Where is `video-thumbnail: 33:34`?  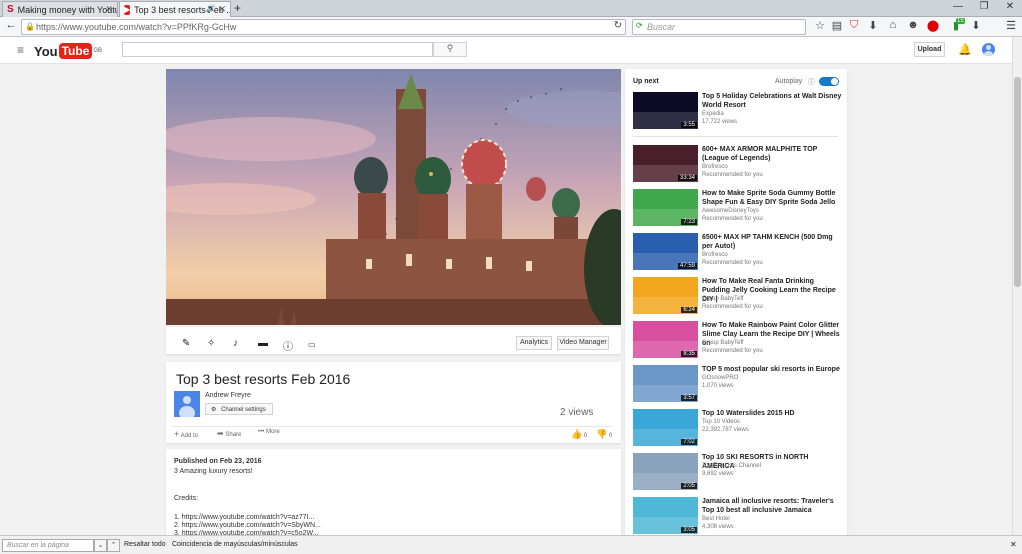
video-thumbnail: 33:34 is located at coordinates (665, 163).